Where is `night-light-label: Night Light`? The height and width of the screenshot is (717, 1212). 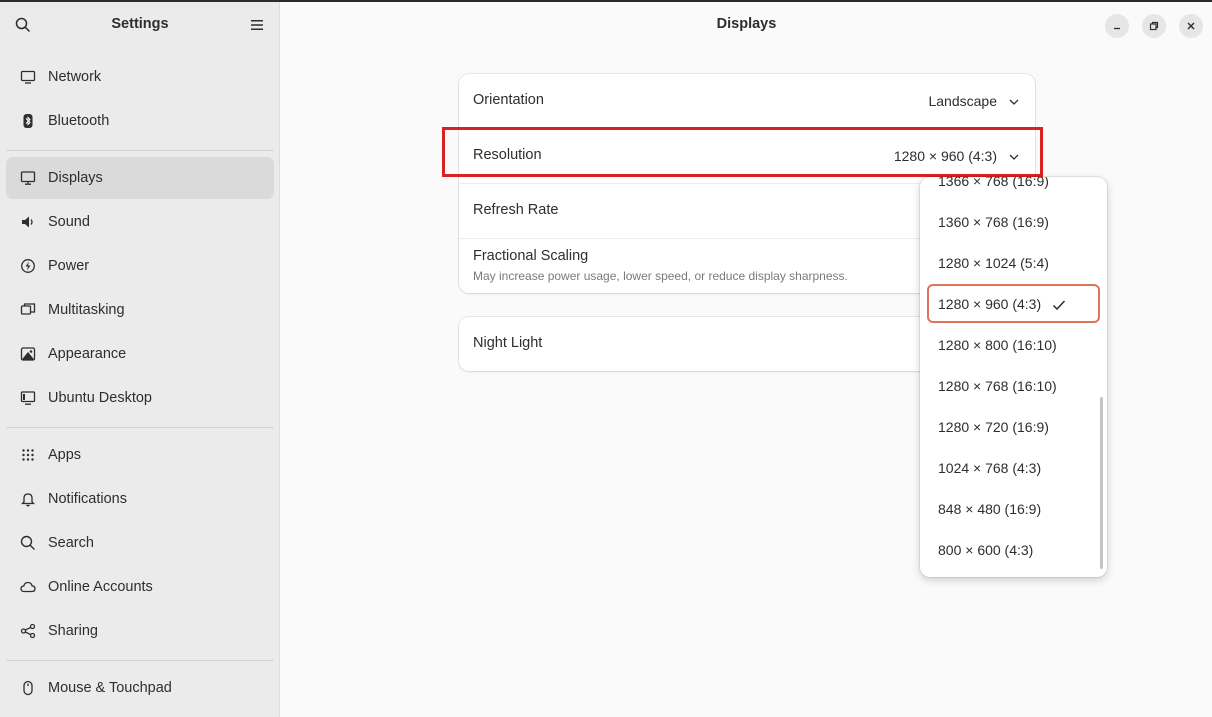 night-light-label: Night Light is located at coordinates (508, 343).